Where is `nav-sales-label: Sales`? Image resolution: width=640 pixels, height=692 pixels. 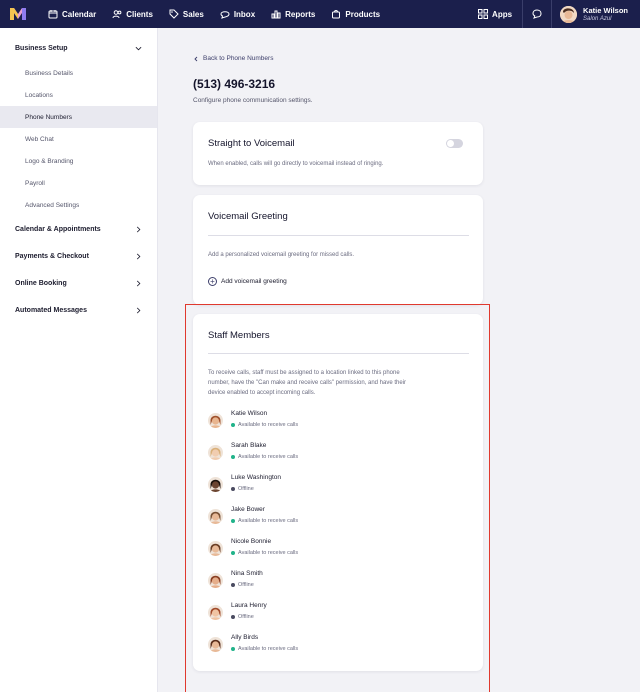
nav-sales-label: Sales is located at coordinates (193, 14).